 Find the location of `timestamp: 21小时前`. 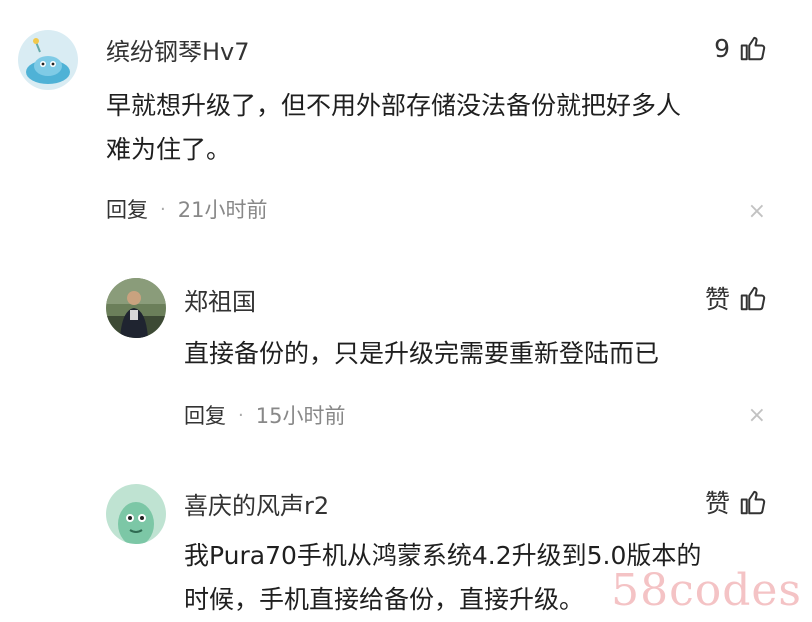

timestamp: 21小时前 is located at coordinates (222, 210).